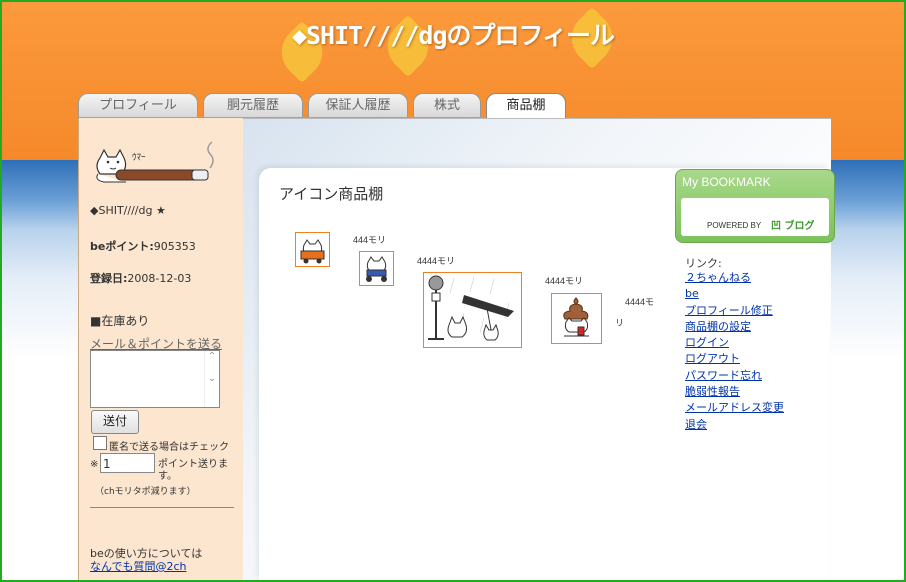 The width and height of the screenshot is (906, 582). What do you see at coordinates (526, 105) in the screenshot?
I see `tab-shelf: 商品棚` at bounding box center [526, 105].